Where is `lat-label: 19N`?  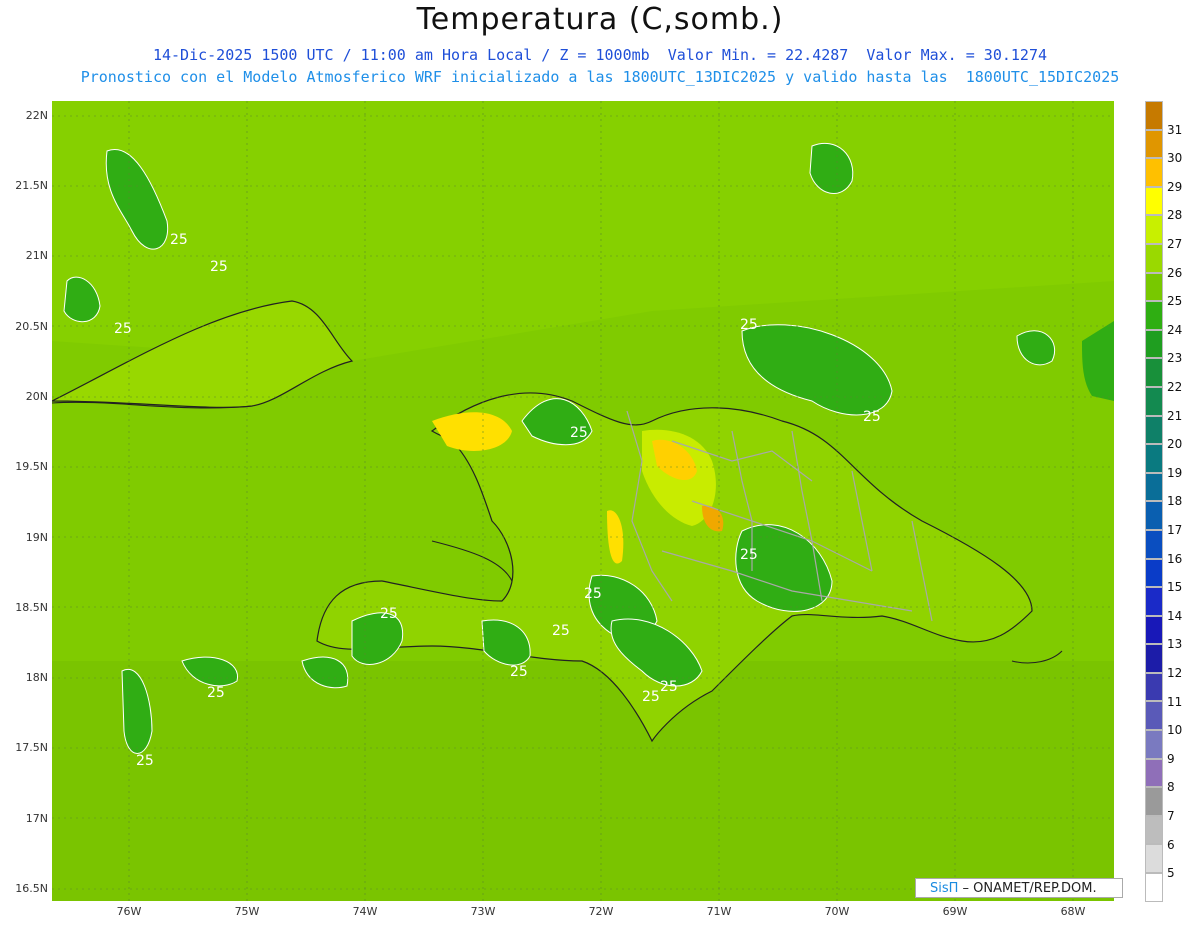 lat-label: 19N is located at coordinates (36, 537).